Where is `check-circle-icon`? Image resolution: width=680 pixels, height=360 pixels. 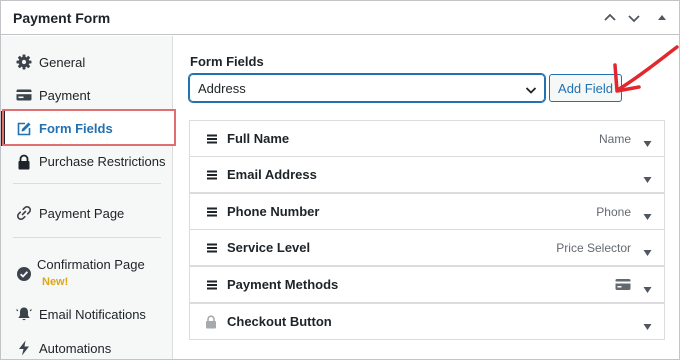 check-circle-icon is located at coordinates (24, 274).